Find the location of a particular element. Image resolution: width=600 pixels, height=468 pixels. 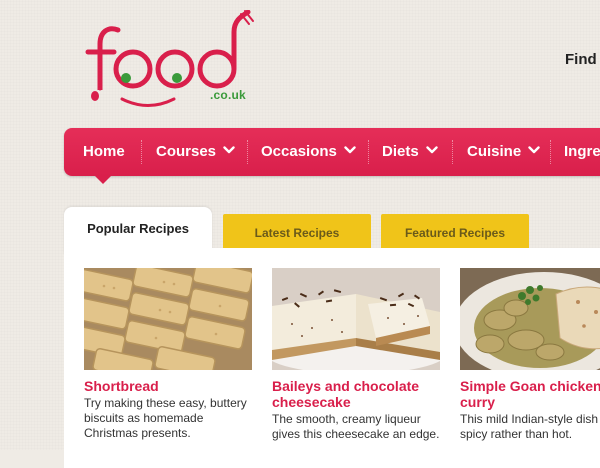

nav-item-label: Occasions is located at coordinates (299, 151).